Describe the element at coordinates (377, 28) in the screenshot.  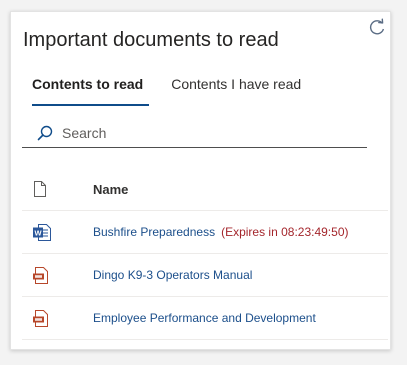
I see `refresh-icon` at that location.